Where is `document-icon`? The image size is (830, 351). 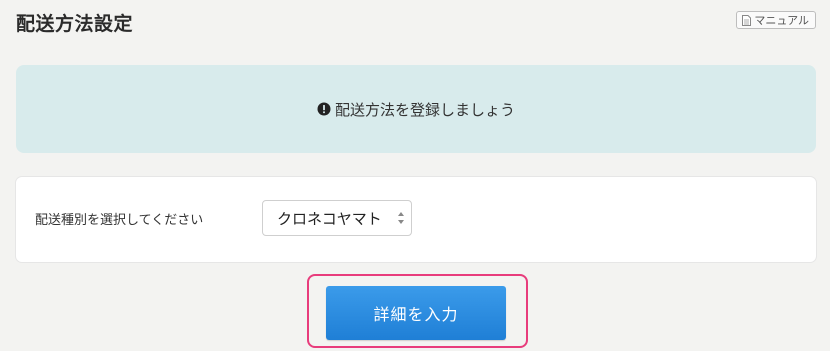
document-icon is located at coordinates (747, 20).